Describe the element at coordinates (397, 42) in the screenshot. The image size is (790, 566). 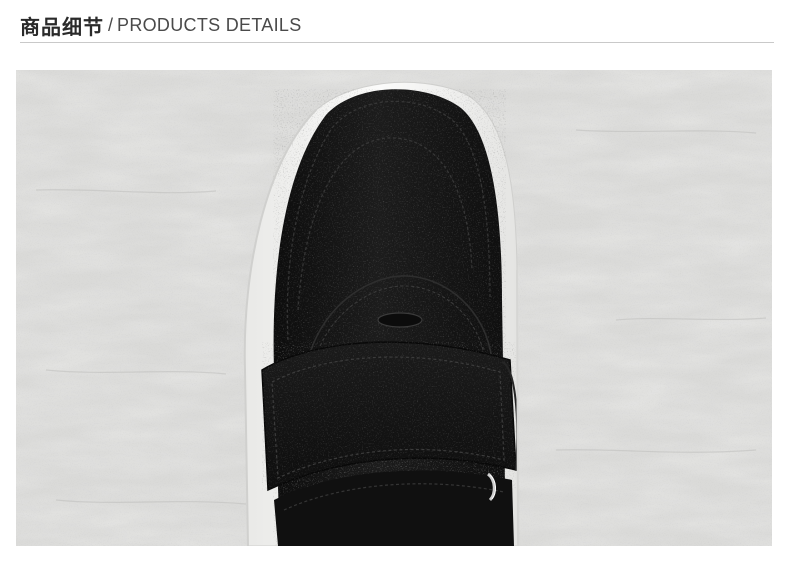
I see `header-divider` at that location.